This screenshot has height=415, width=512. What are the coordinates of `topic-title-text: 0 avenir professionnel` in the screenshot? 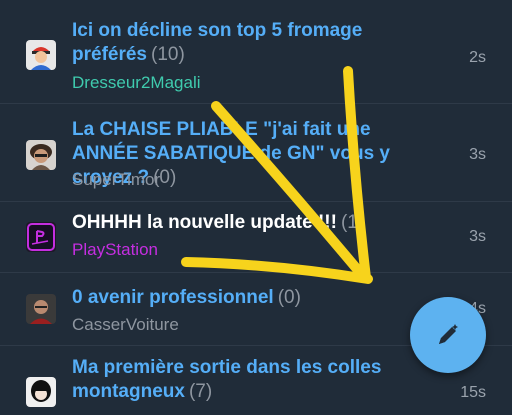 It's located at (173, 297).